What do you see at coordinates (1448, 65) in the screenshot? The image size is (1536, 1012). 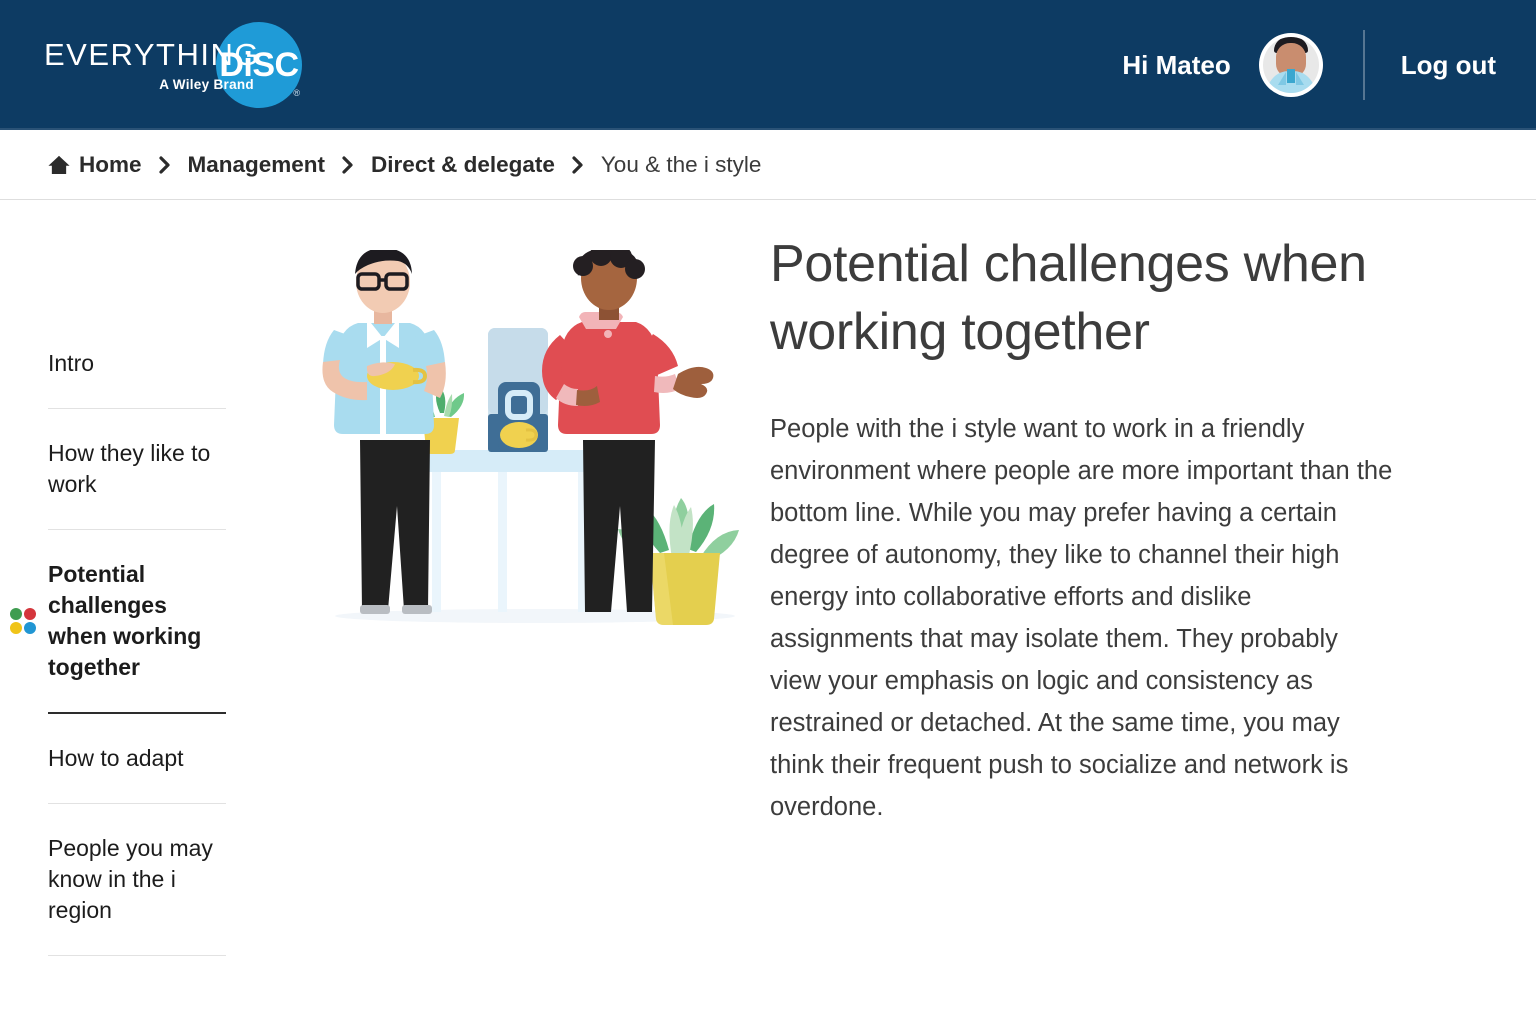 I see `log-out-button: Log out` at bounding box center [1448, 65].